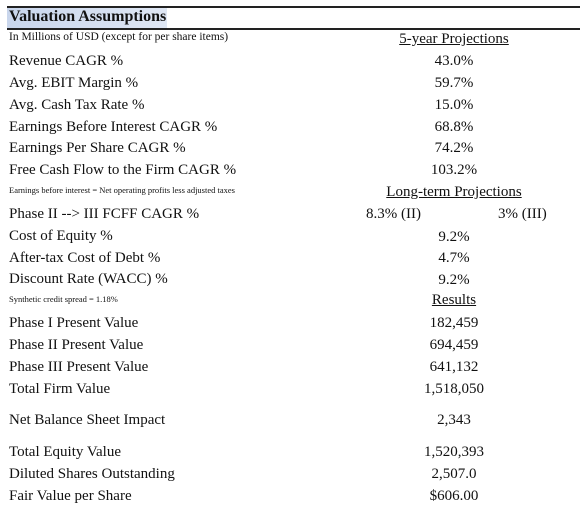 This screenshot has width=586, height=514. Describe the element at coordinates (454, 258) in the screenshot. I see `row-value: 4.7%` at that location.